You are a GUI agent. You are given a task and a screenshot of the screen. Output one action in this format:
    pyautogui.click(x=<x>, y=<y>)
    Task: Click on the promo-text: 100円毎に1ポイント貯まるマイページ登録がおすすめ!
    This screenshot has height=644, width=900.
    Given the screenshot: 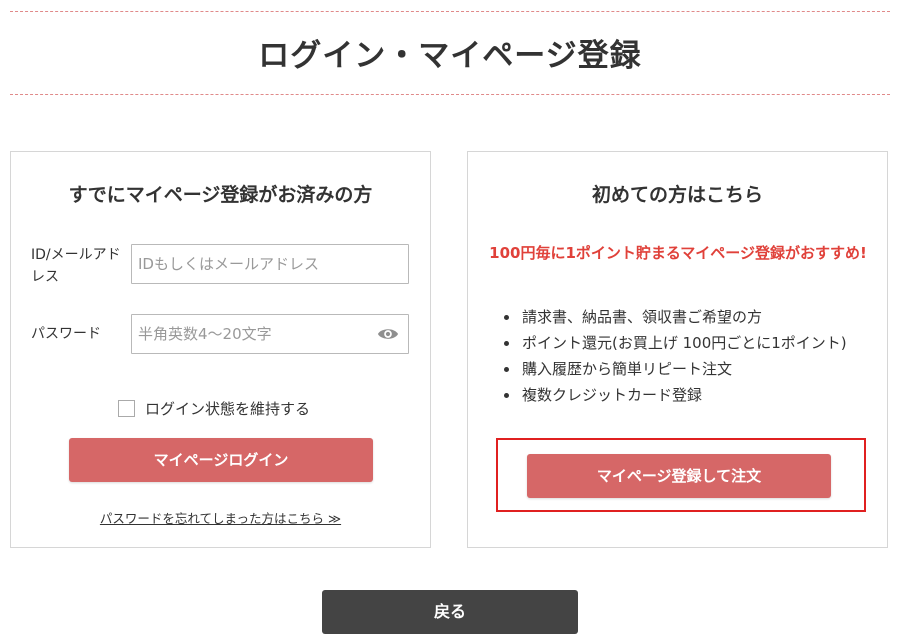 What is the action you would take?
    pyautogui.click(x=678, y=253)
    